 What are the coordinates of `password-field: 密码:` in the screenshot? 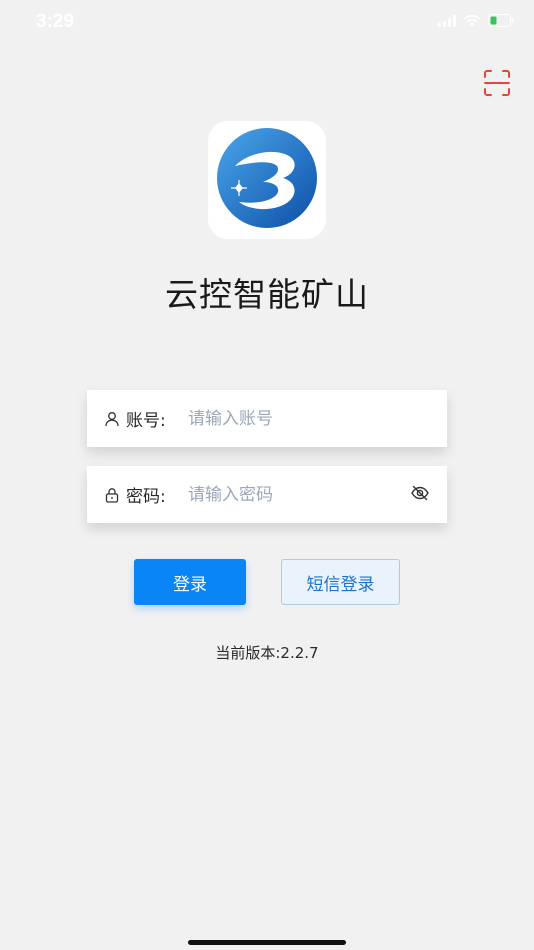 It's located at (267, 494).